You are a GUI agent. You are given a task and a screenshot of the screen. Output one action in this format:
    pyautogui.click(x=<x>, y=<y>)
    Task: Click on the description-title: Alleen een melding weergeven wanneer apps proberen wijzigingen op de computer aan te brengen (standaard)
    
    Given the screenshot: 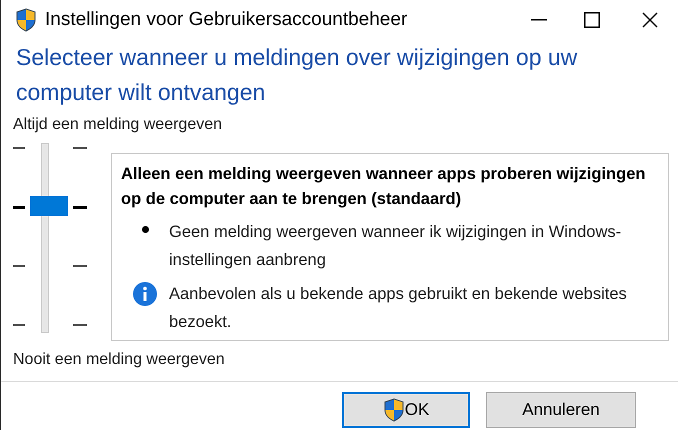 What is the action you would take?
    pyautogui.click(x=383, y=187)
    